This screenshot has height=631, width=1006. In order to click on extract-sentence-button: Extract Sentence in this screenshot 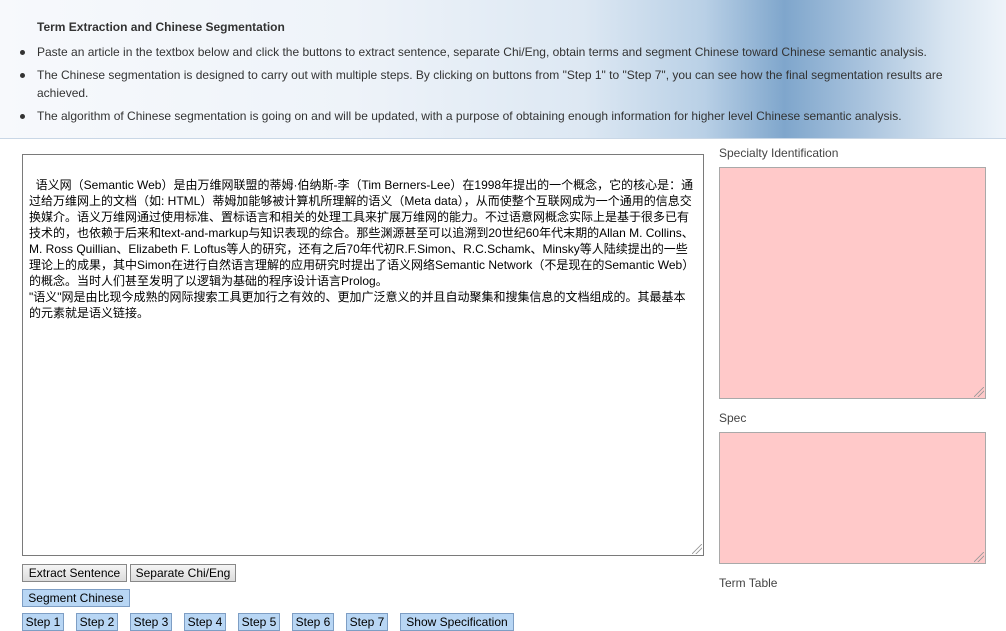, I will do `click(74, 573)`.